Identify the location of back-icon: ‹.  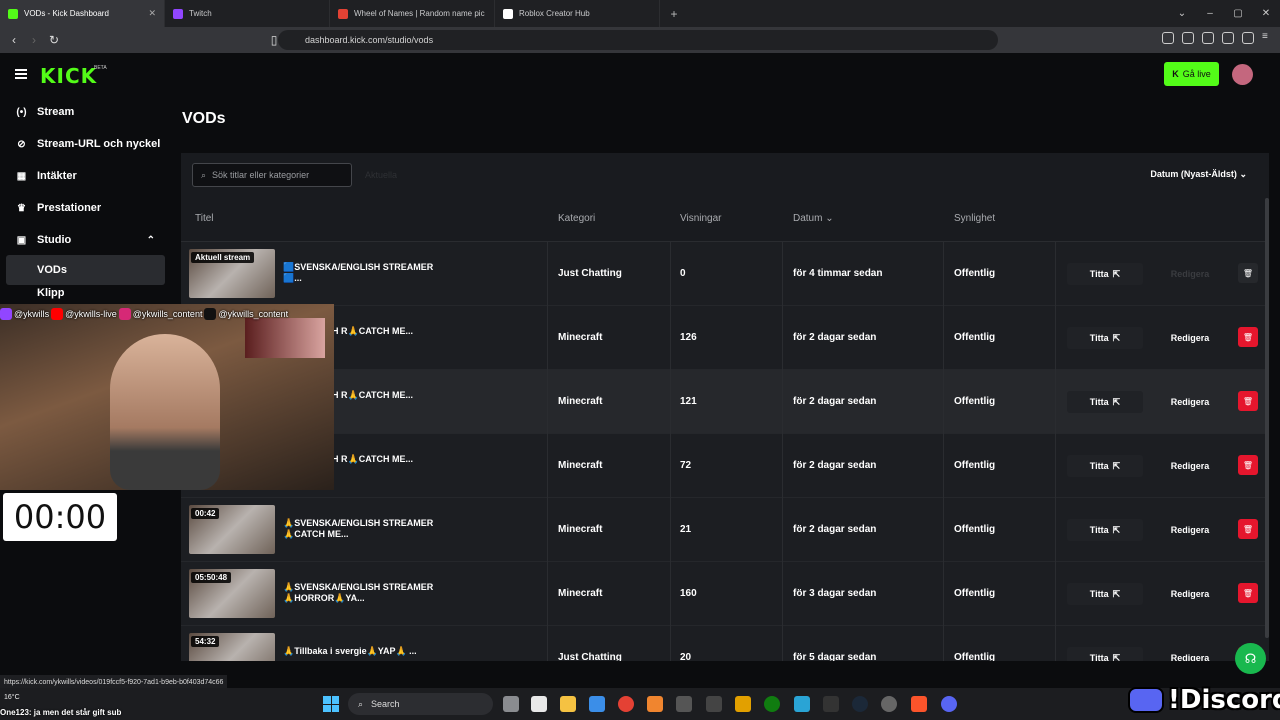
(14, 40).